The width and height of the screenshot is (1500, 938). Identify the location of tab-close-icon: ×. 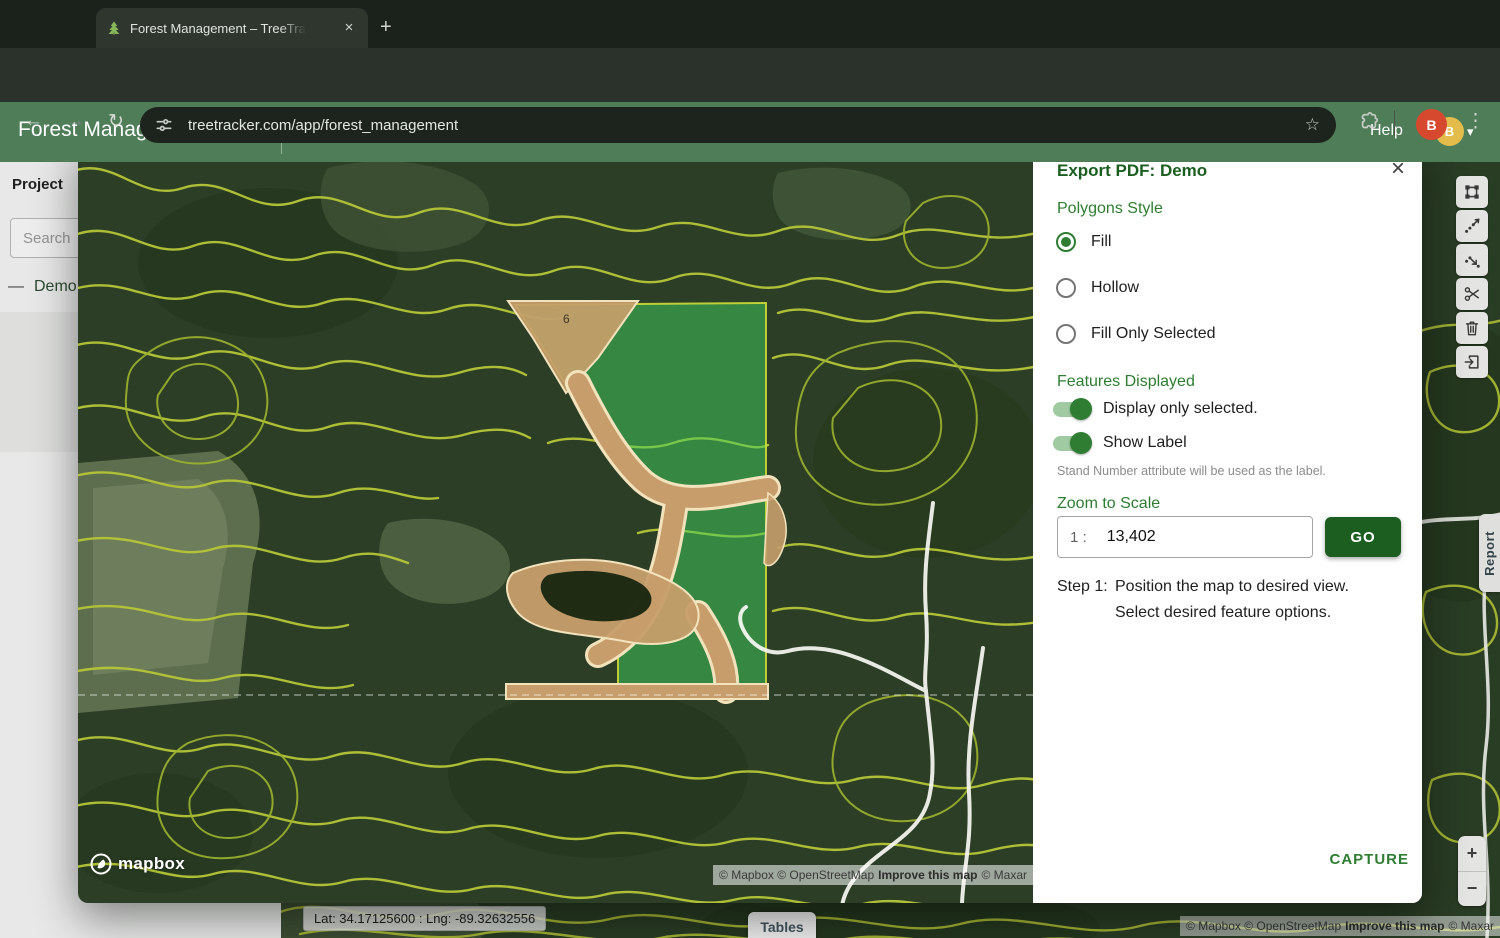
(349, 28).